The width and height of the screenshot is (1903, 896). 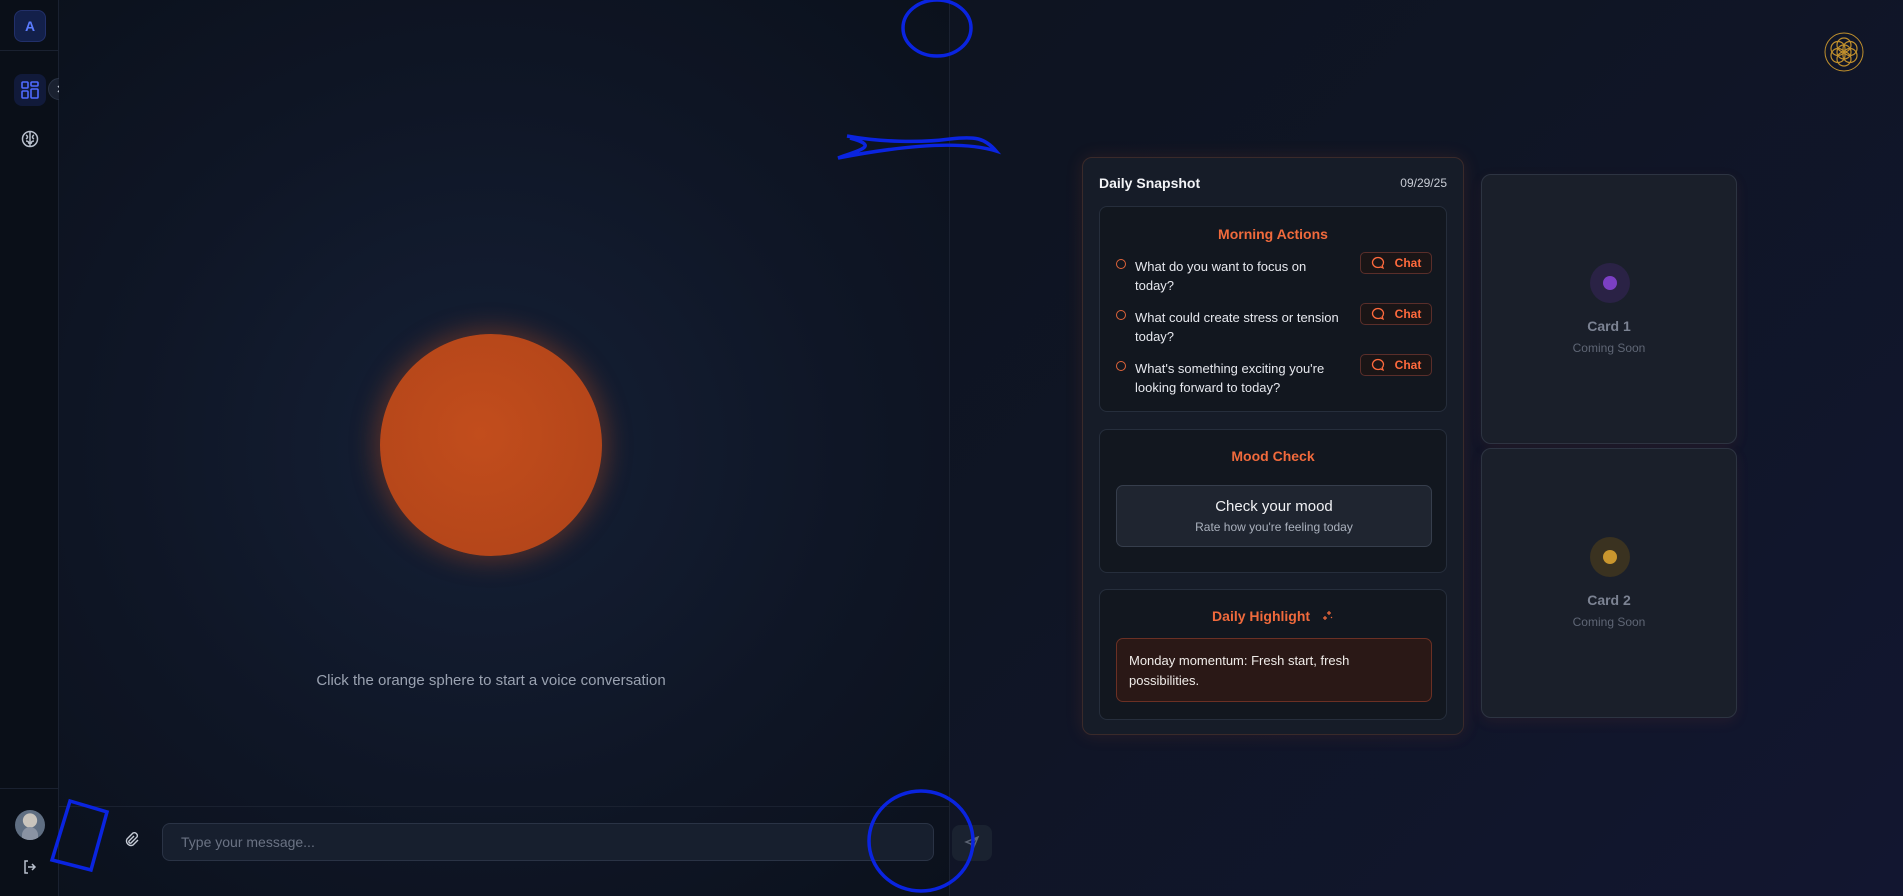 I want to click on sidebar-item-dashboard, so click(x=30, y=90).